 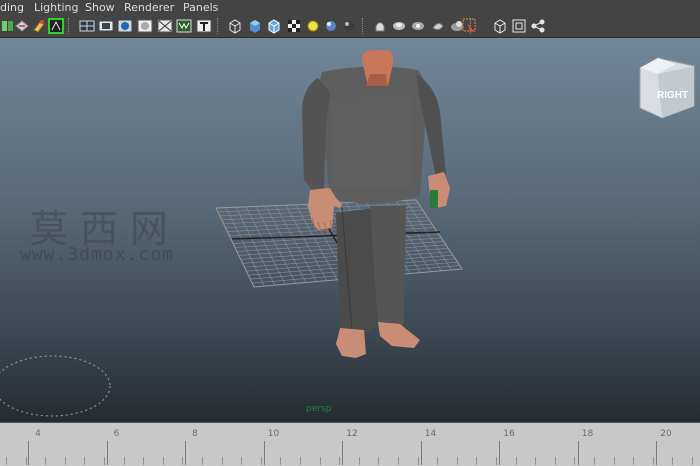 What do you see at coordinates (350, 7) in the screenshot?
I see `panel-menubar: ding Lighting Show Renderer Panels` at bounding box center [350, 7].